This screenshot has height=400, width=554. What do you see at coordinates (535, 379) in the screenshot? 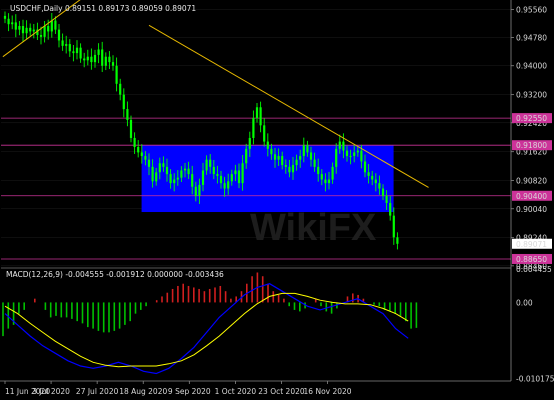
I see `macd-tick-label: -0.010175` at bounding box center [535, 379].